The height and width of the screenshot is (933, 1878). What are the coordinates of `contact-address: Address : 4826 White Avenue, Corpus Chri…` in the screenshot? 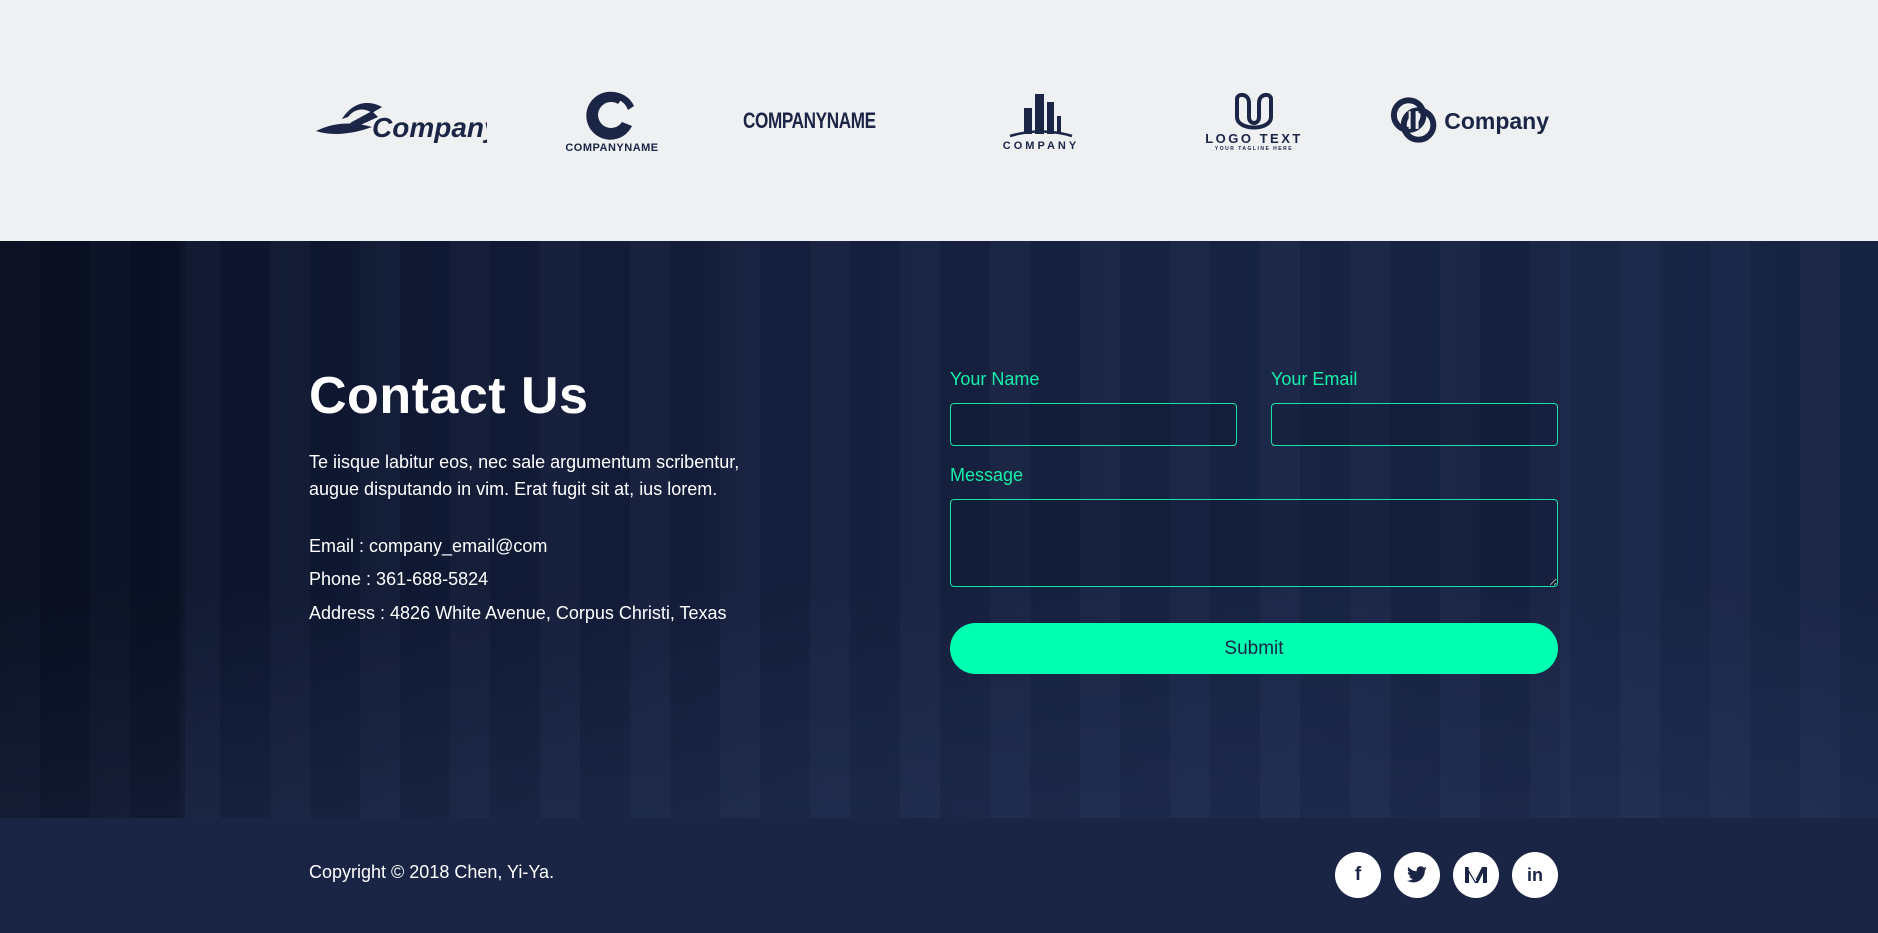 It's located at (518, 613).